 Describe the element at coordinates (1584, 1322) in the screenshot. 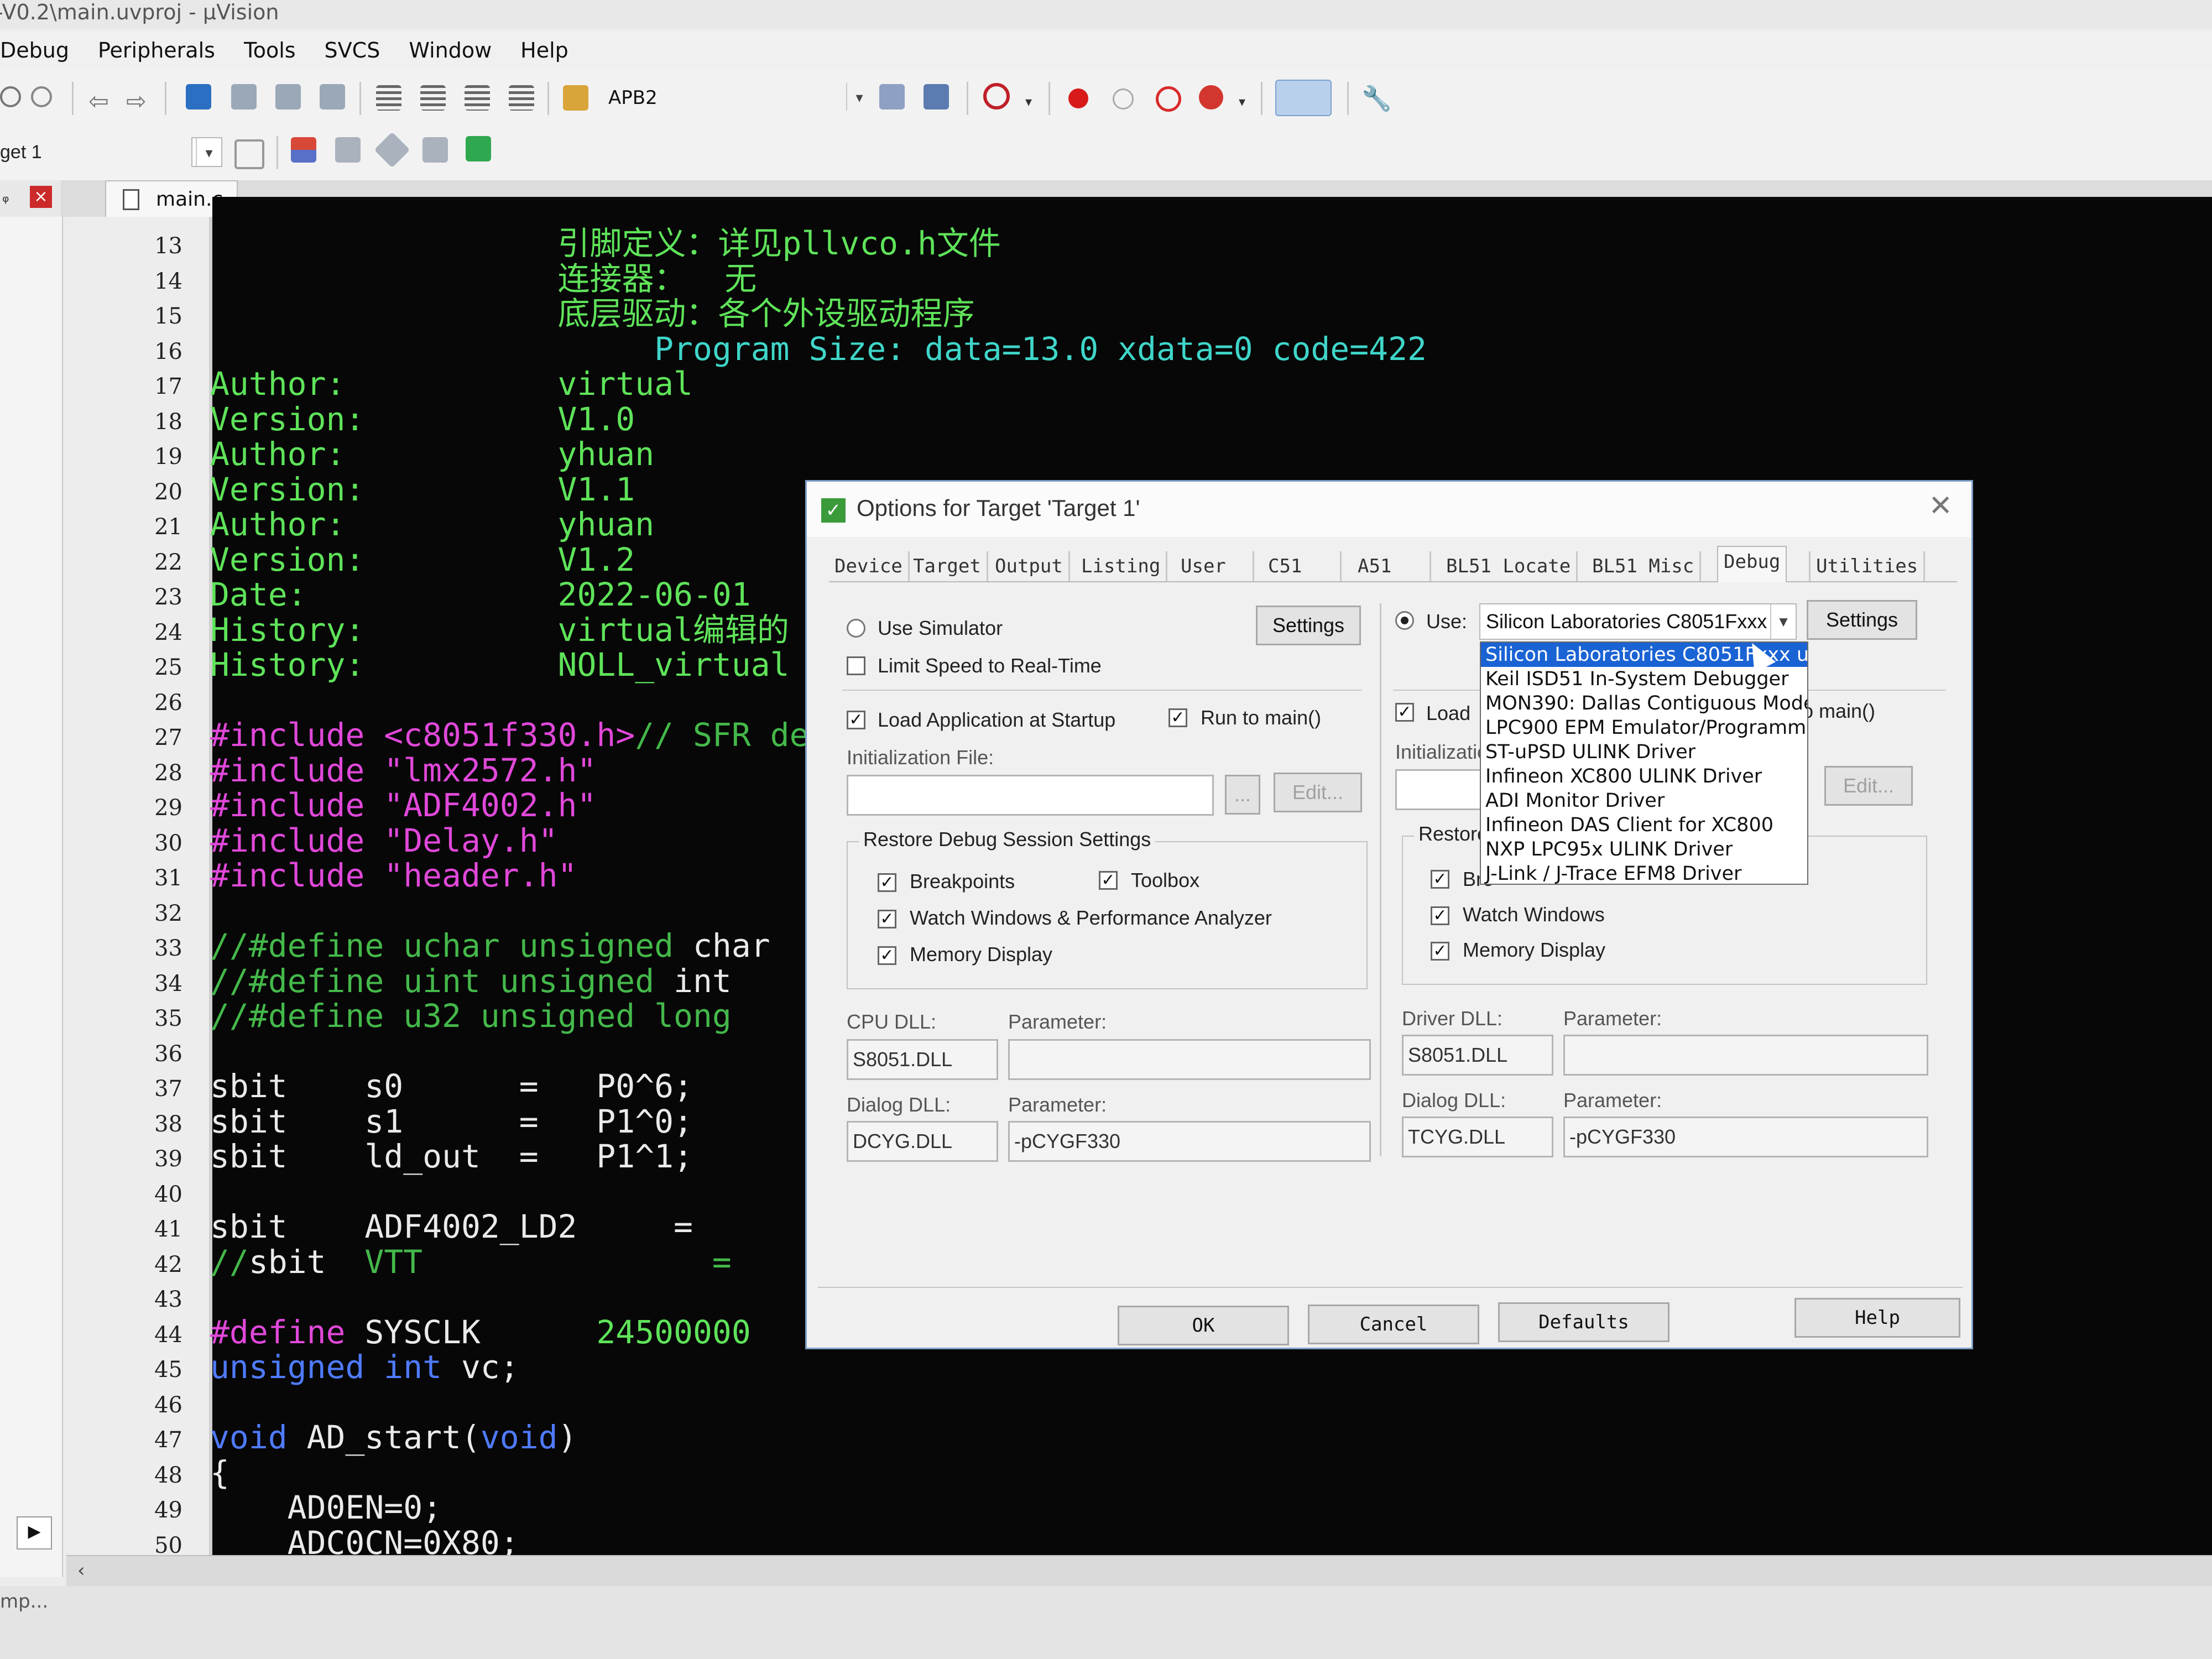

I see `defaults-button: Defaults` at that location.